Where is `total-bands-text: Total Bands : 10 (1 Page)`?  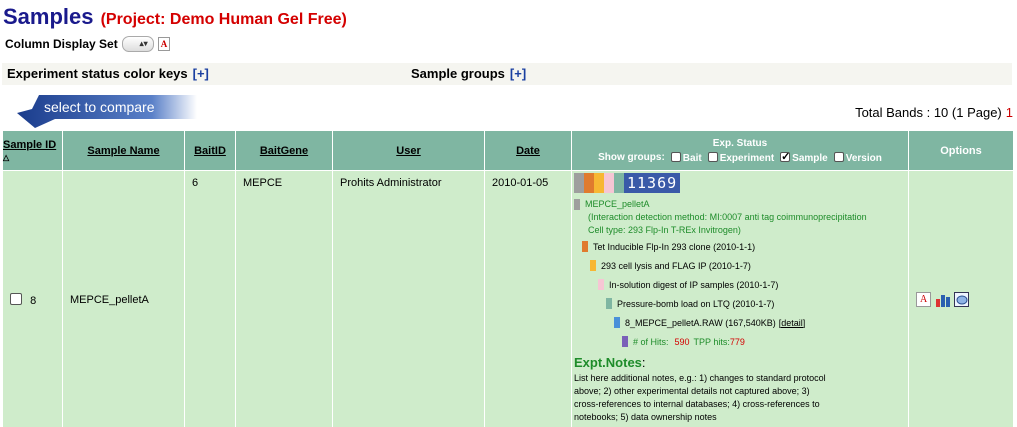 total-bands-text: Total Bands : 10 (1 Page) is located at coordinates (928, 112).